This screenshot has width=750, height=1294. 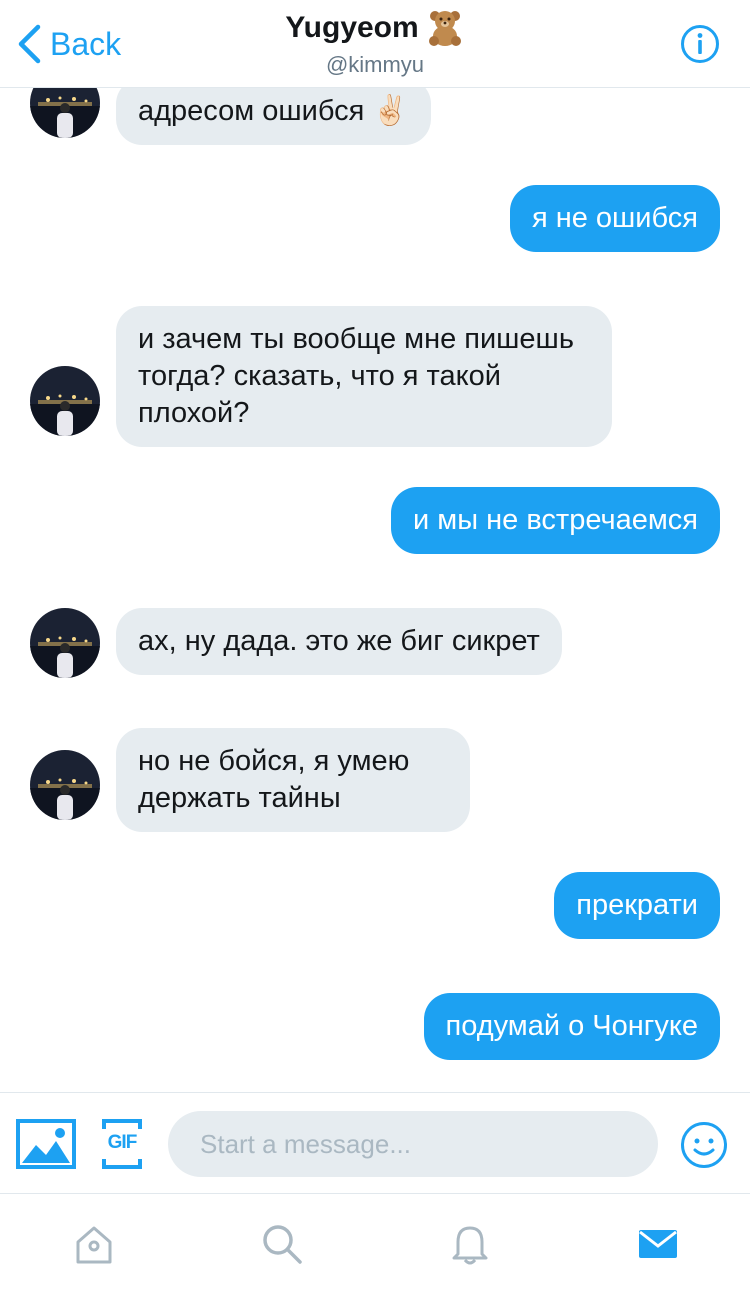 I want to click on message-text: но не бойся, я умею держать тайны, so click(x=274, y=779).